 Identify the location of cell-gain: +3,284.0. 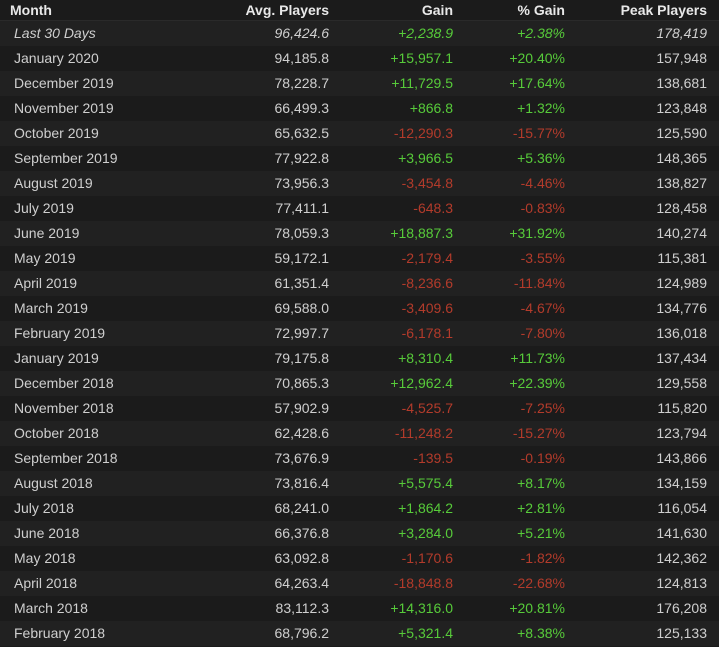
(397, 533).